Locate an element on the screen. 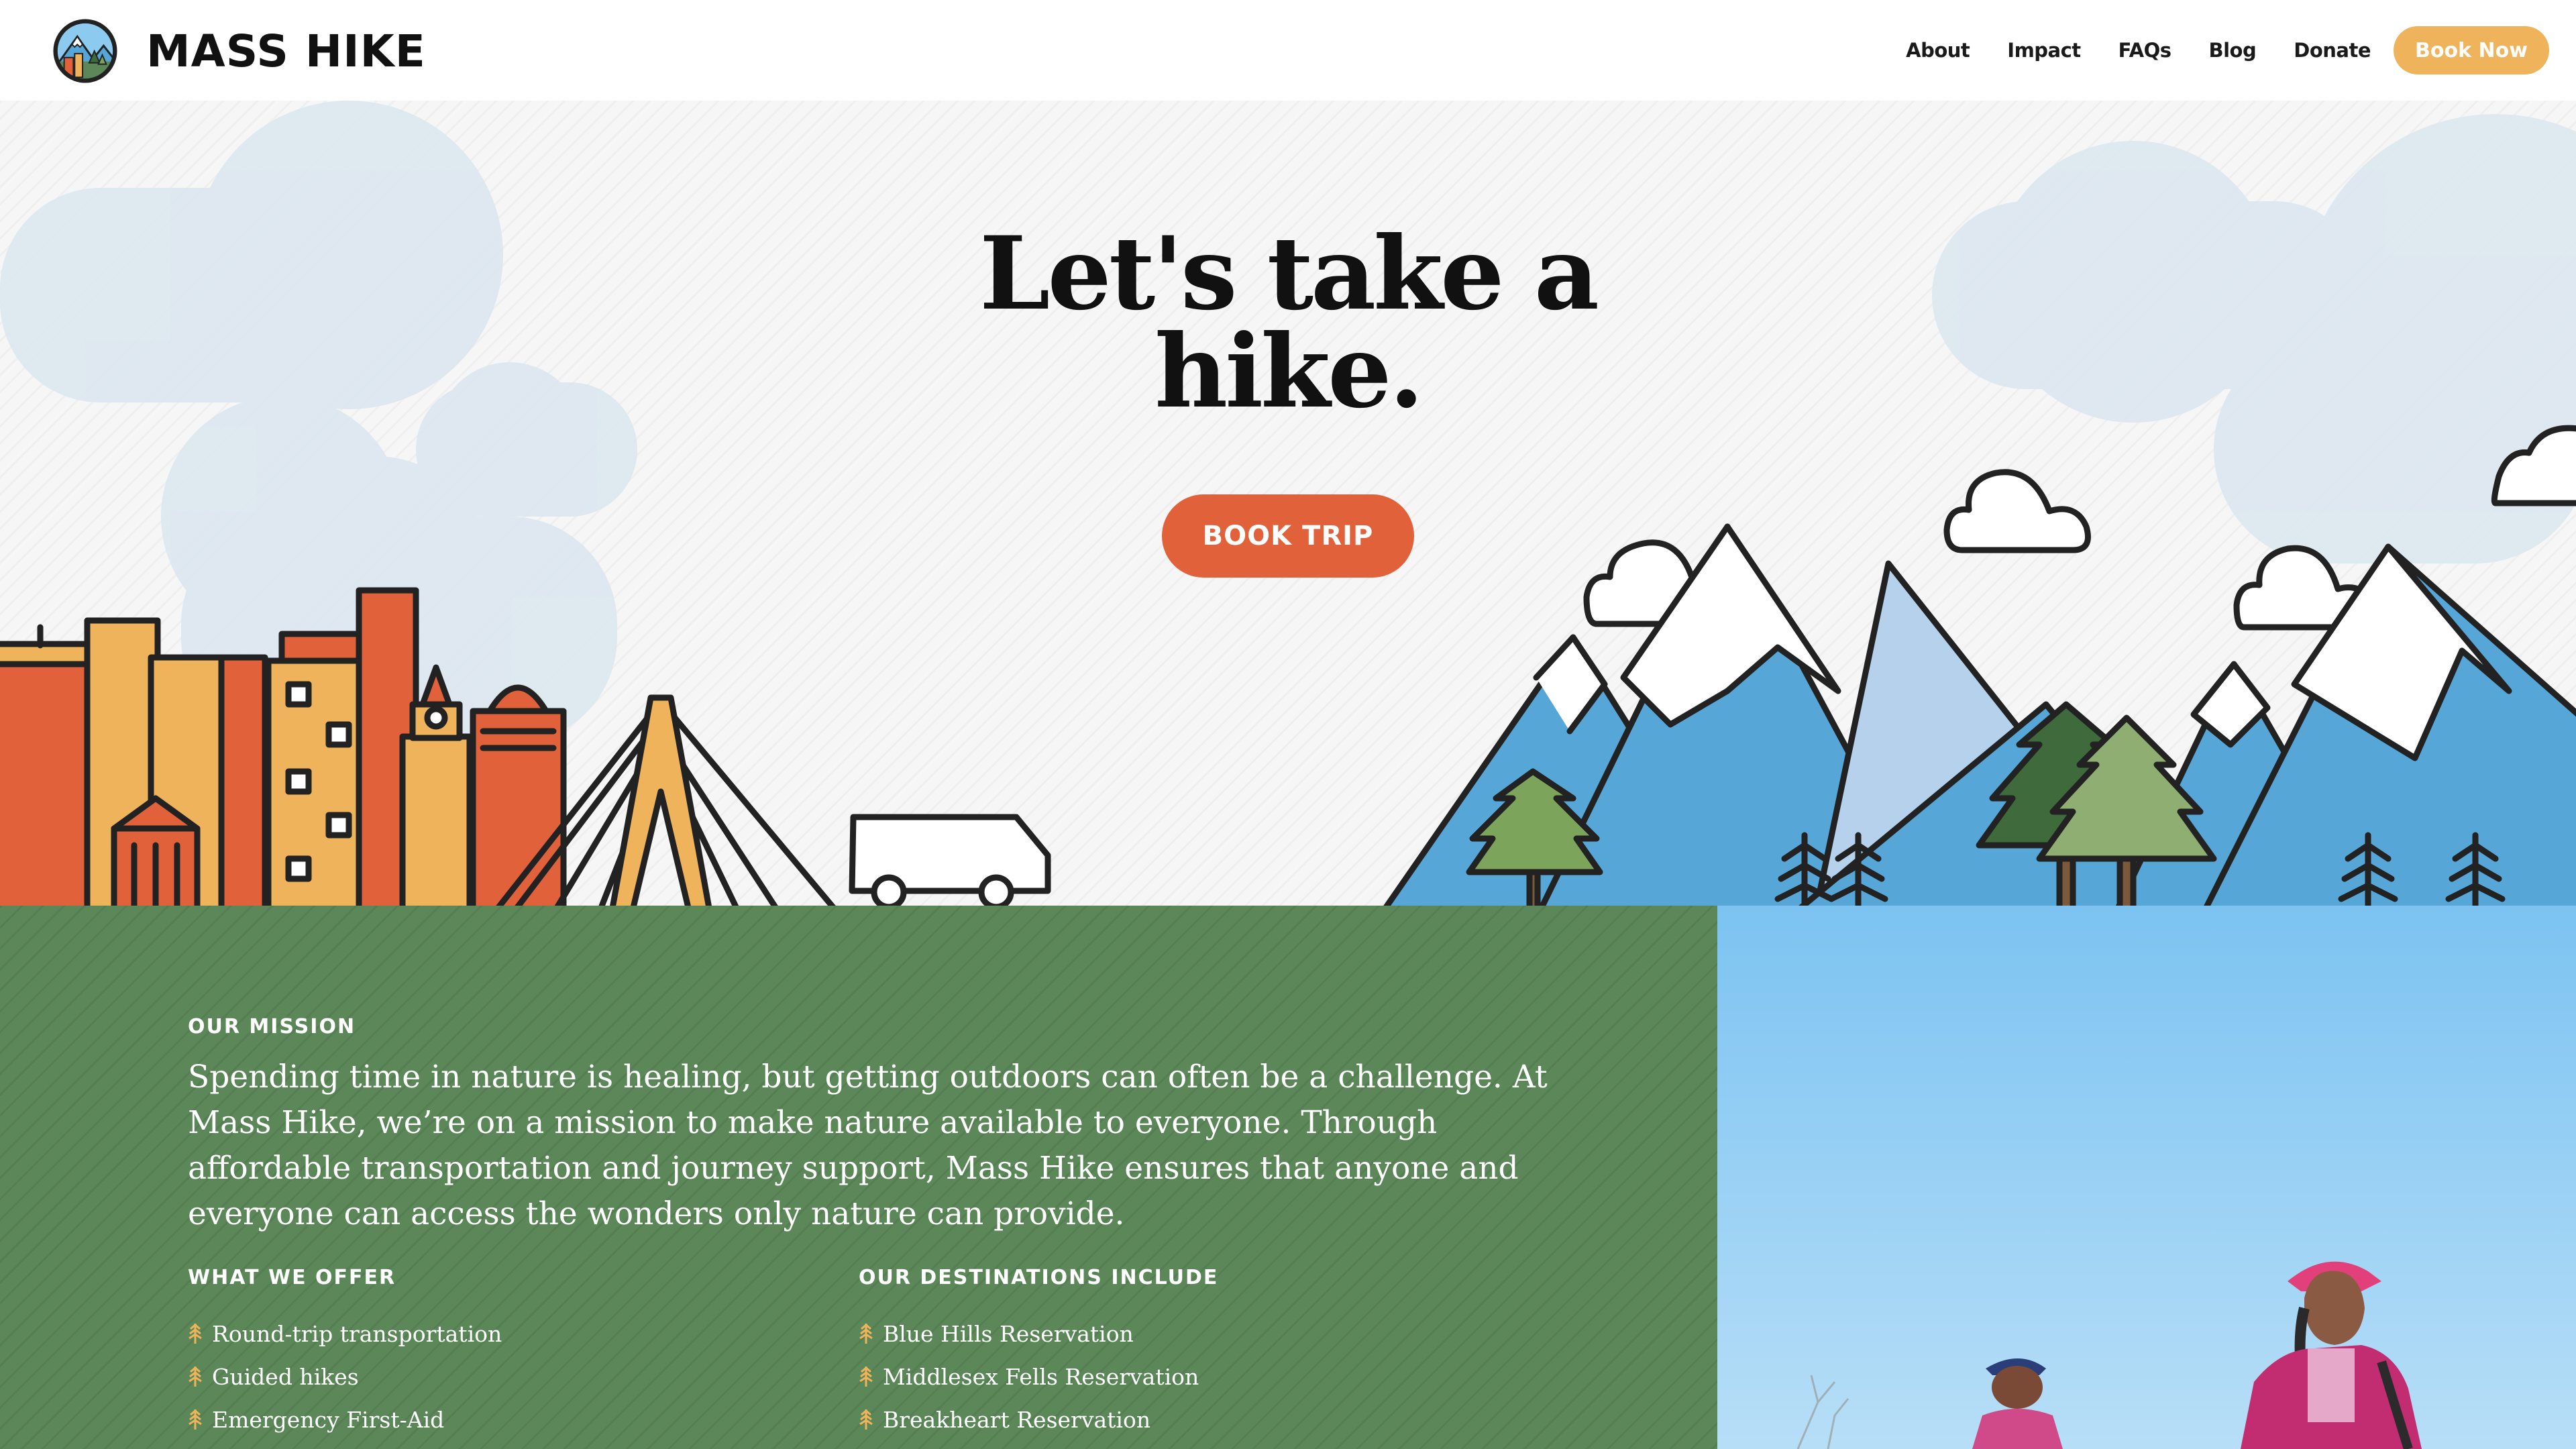 This screenshot has height=1449, width=2576. nav-links: About Impact FAQs Blog Donate Book Now is located at coordinates (2227, 50).